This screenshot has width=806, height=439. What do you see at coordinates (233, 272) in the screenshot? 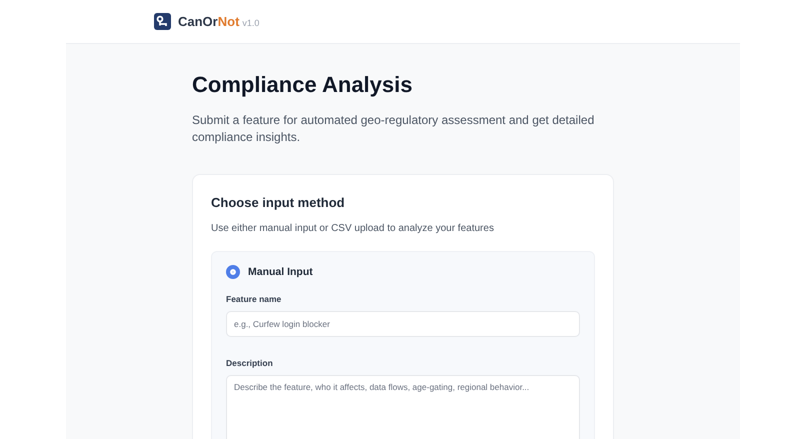
I see `radio-button` at bounding box center [233, 272].